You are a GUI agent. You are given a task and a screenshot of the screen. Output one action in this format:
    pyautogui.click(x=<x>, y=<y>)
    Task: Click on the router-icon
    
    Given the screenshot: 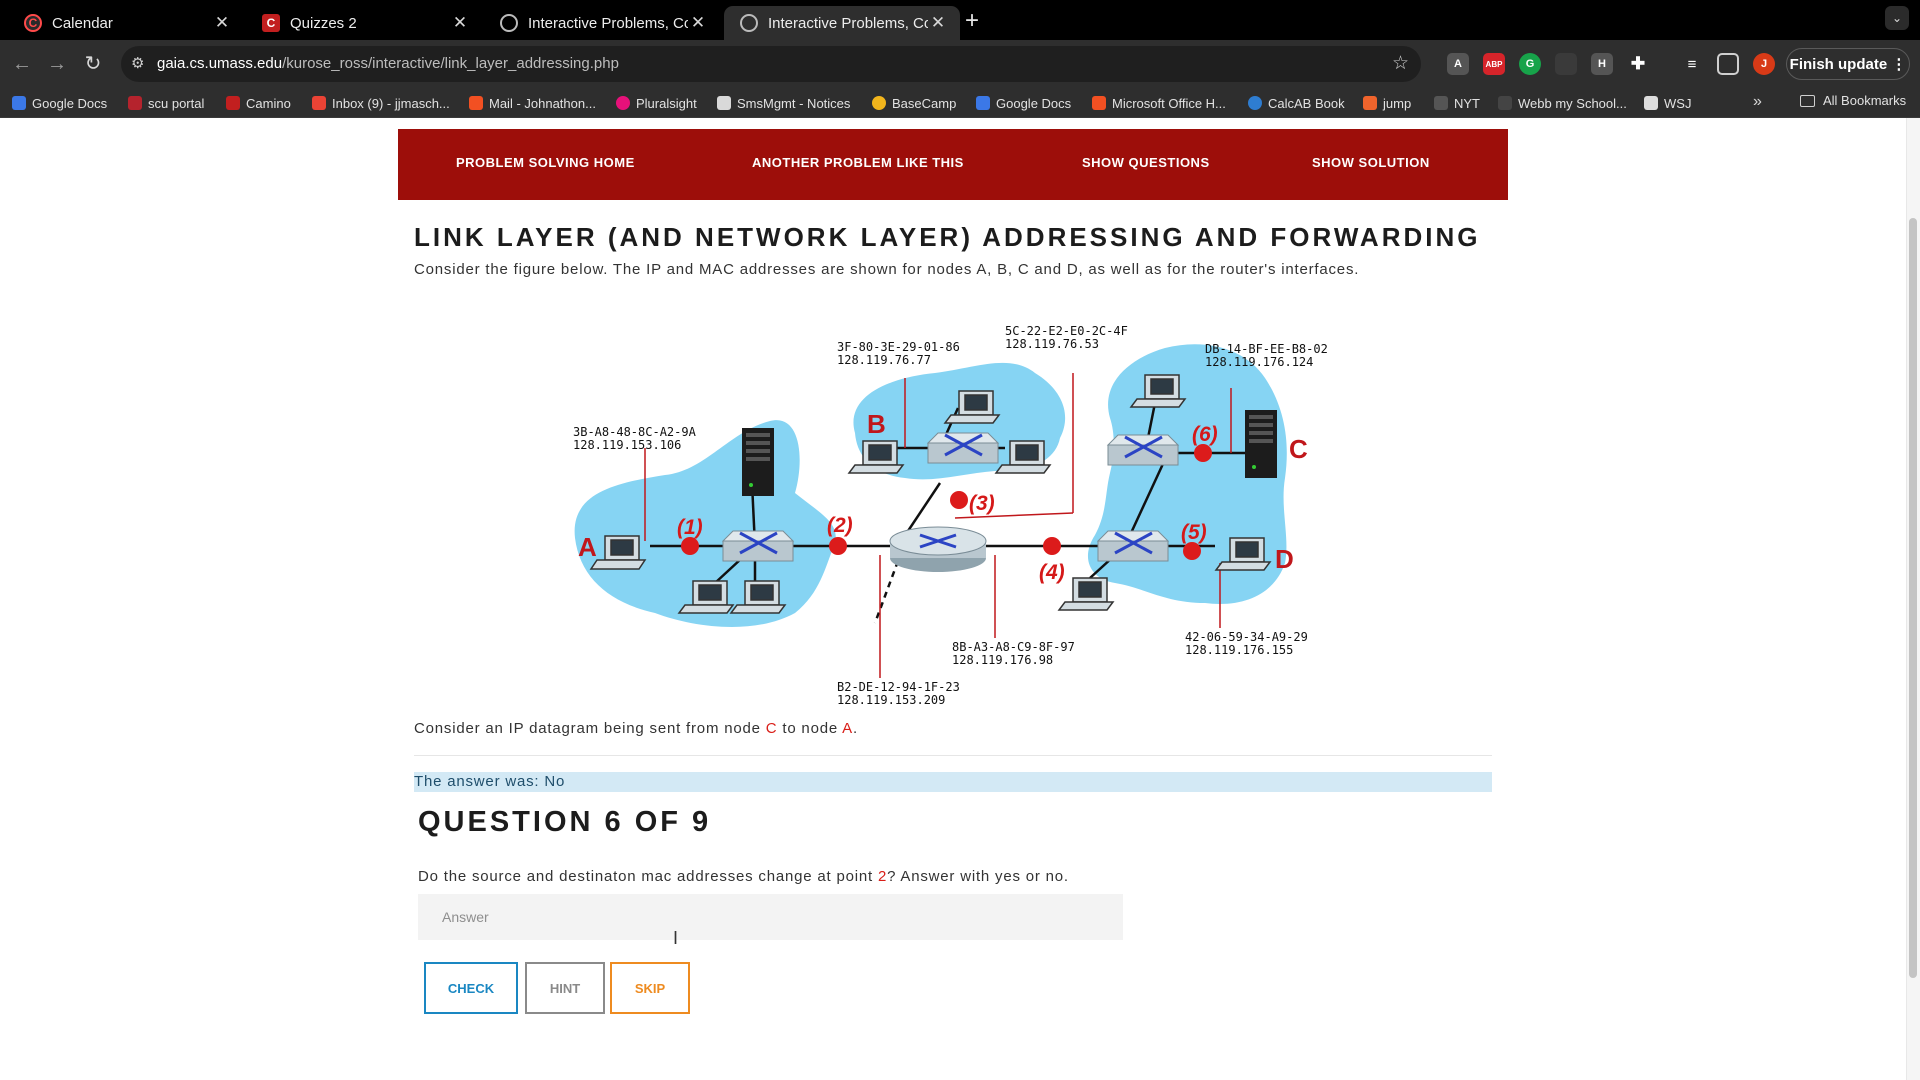 What is the action you would take?
    pyautogui.click(x=938, y=549)
    